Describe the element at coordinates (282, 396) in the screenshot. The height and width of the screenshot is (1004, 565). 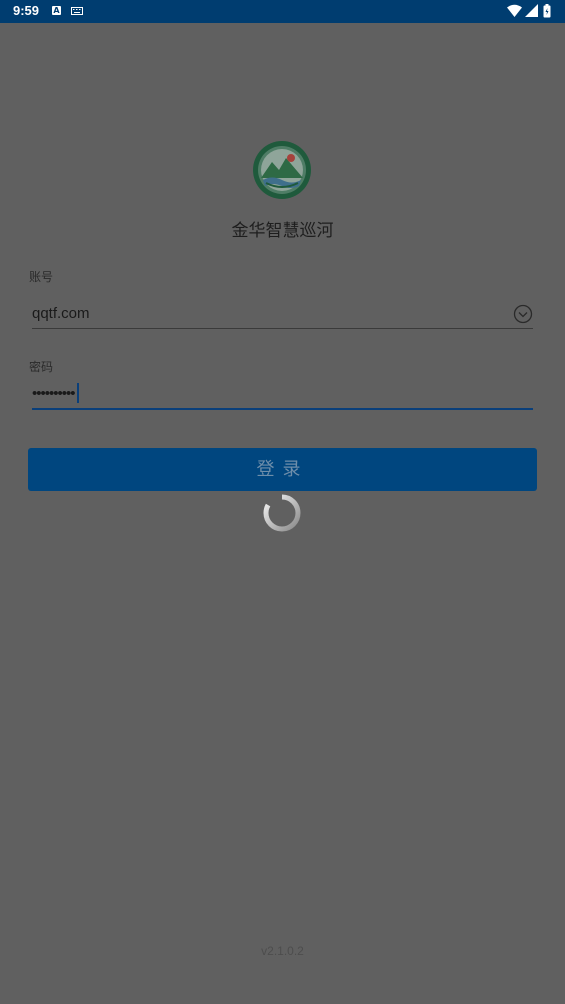
I see `password-field: ••••••••••` at that location.